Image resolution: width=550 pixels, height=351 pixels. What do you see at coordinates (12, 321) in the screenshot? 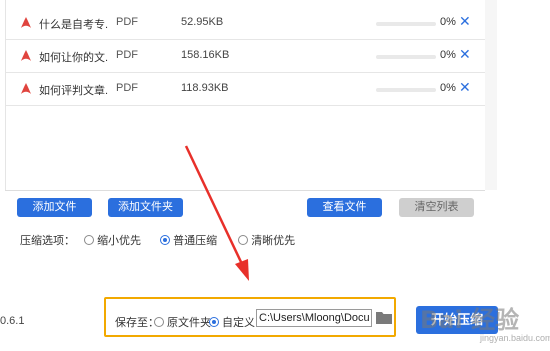
I see `version-label: 0.6.1` at bounding box center [12, 321].